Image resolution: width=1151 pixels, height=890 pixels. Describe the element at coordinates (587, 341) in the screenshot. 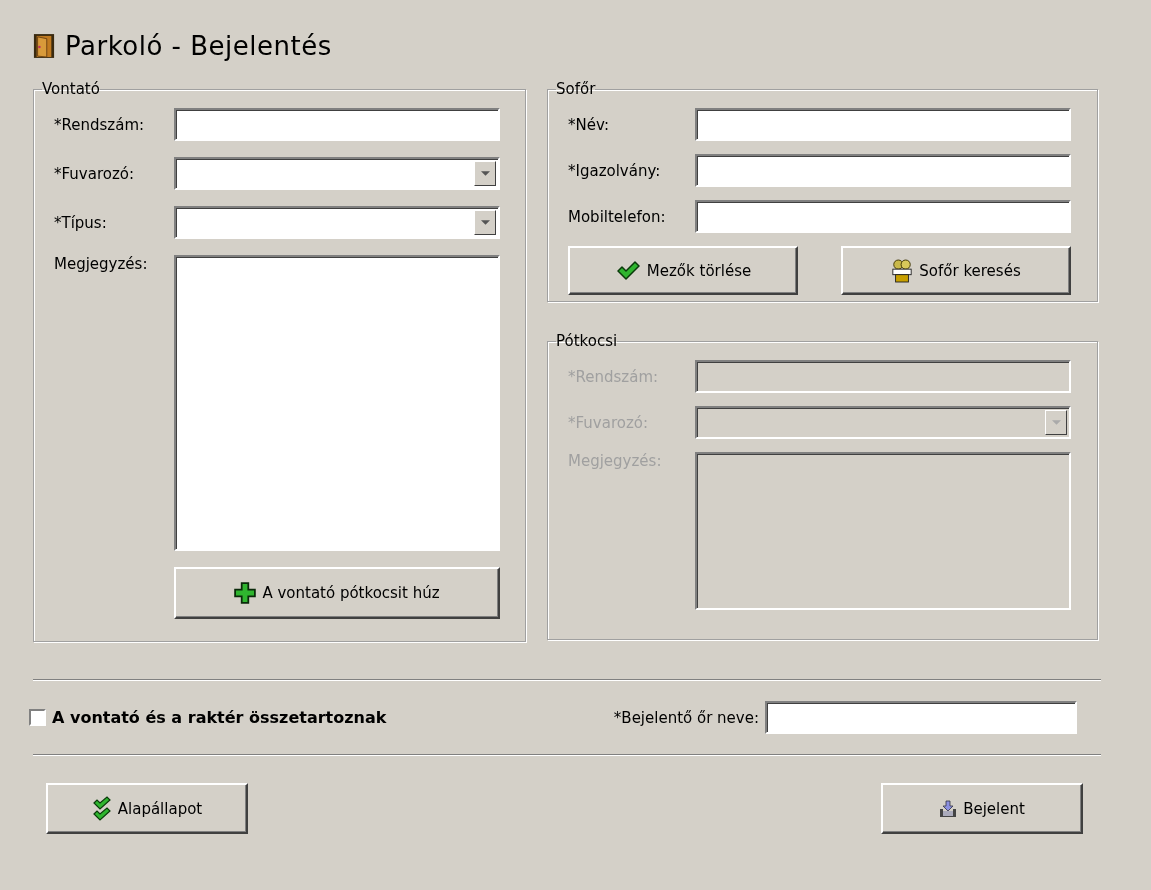

I see `group-title: Pótkocsi` at that location.